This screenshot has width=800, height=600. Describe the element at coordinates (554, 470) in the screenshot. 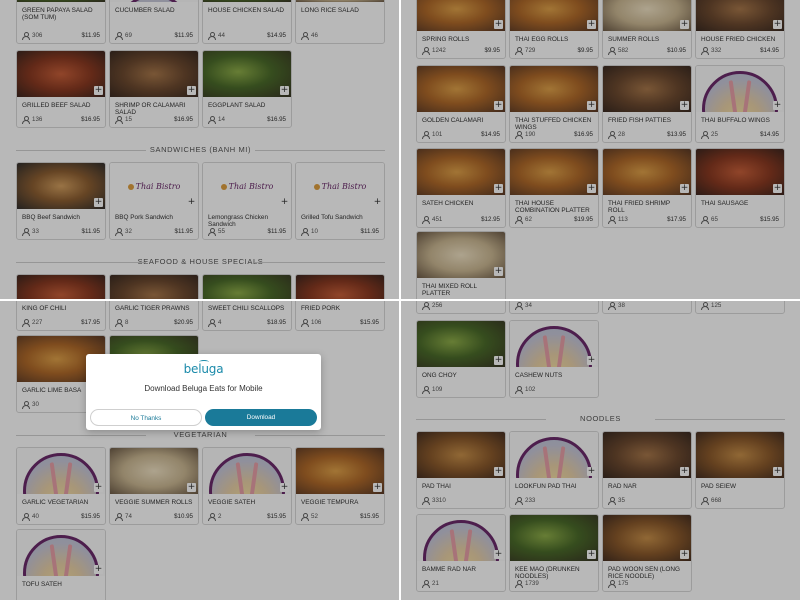

I see `menu-item-card: + LOOKFUN PAD THAI 233` at that location.